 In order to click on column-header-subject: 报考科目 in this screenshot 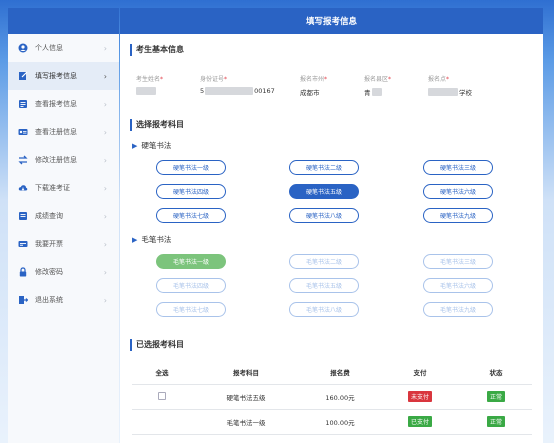, I will do `click(246, 372)`.